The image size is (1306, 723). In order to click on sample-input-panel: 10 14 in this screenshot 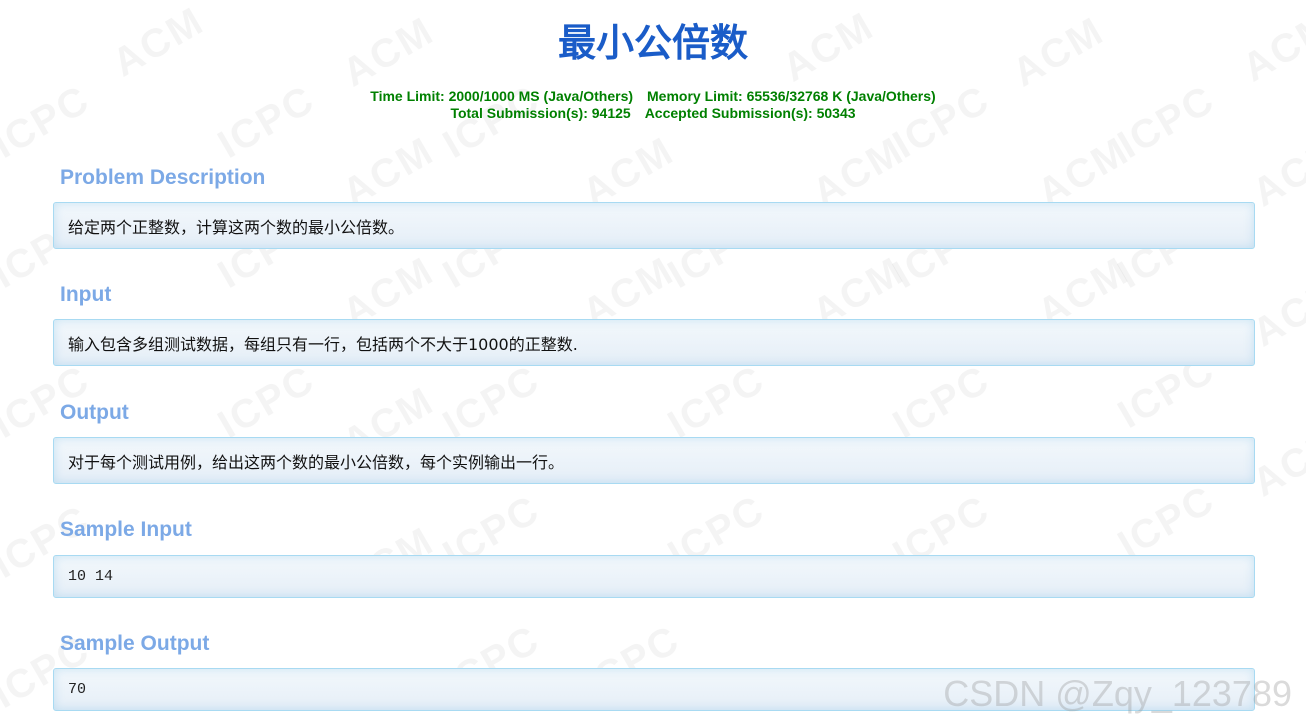, I will do `click(654, 576)`.